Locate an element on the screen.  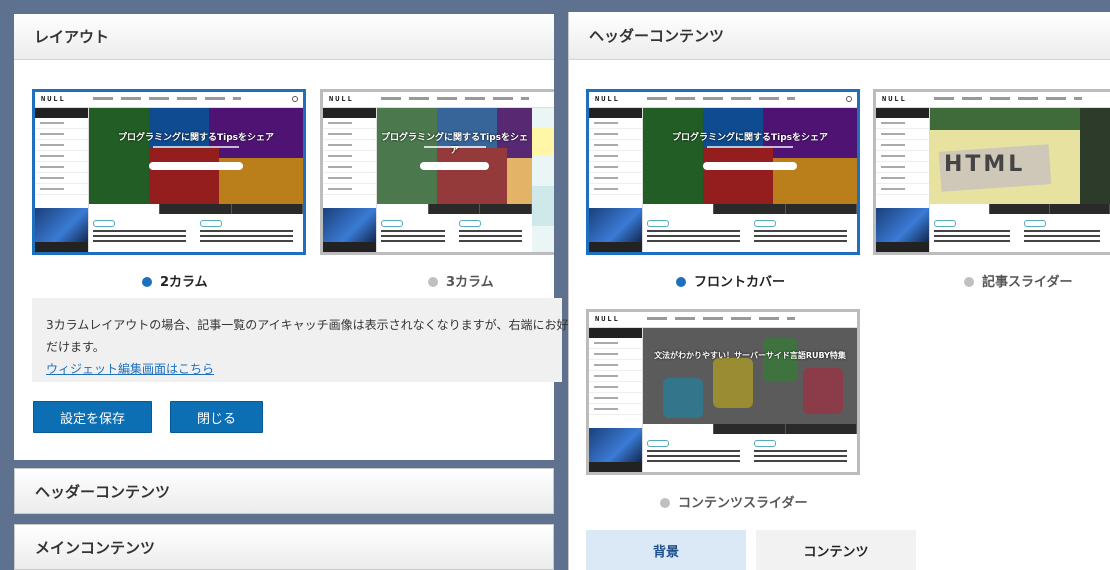
layout-2column-thumbnail: NULL プログラミングに関するTipsをシェア is located at coordinates (169, 172).